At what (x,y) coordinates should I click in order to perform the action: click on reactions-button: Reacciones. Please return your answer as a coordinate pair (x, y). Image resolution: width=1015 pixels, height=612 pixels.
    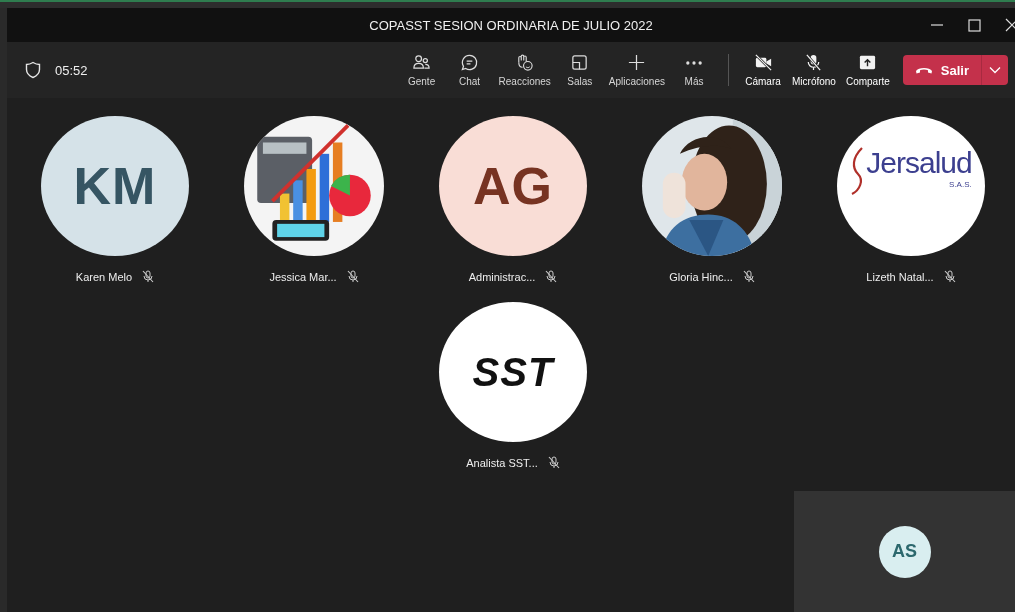
    Looking at the image, I should click on (524, 70).